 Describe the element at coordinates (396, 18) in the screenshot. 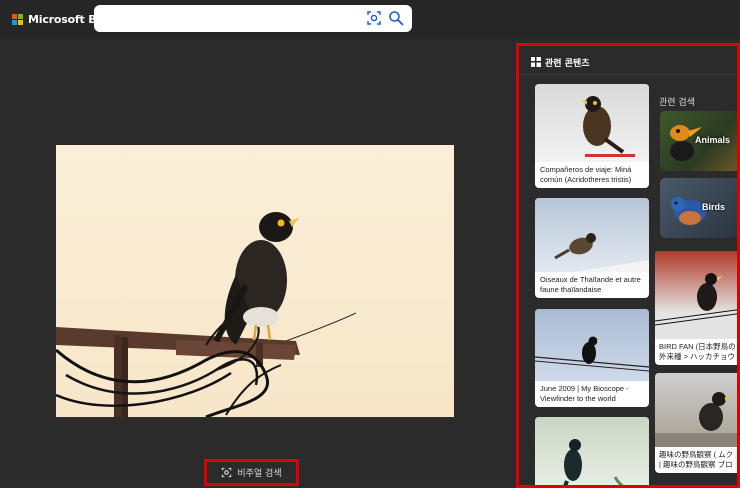

I see `search-icon` at that location.